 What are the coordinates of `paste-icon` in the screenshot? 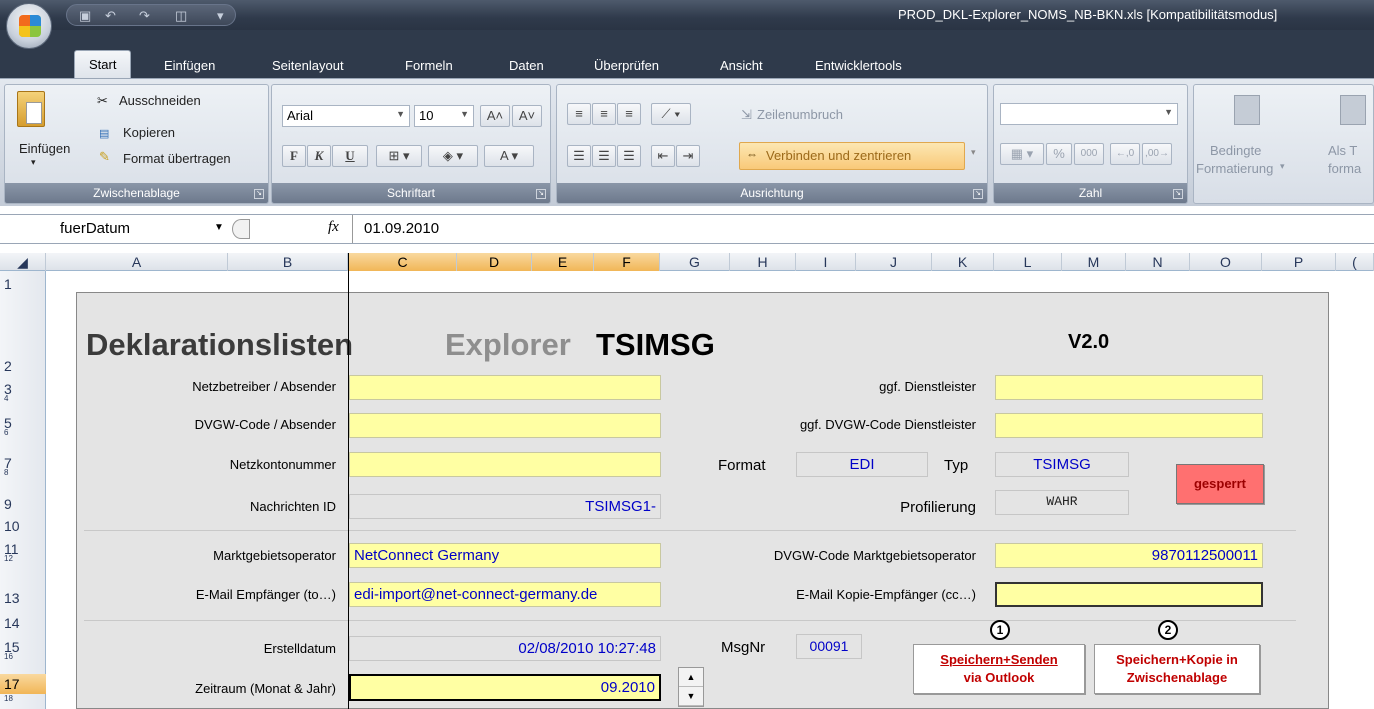 It's located at (31, 109).